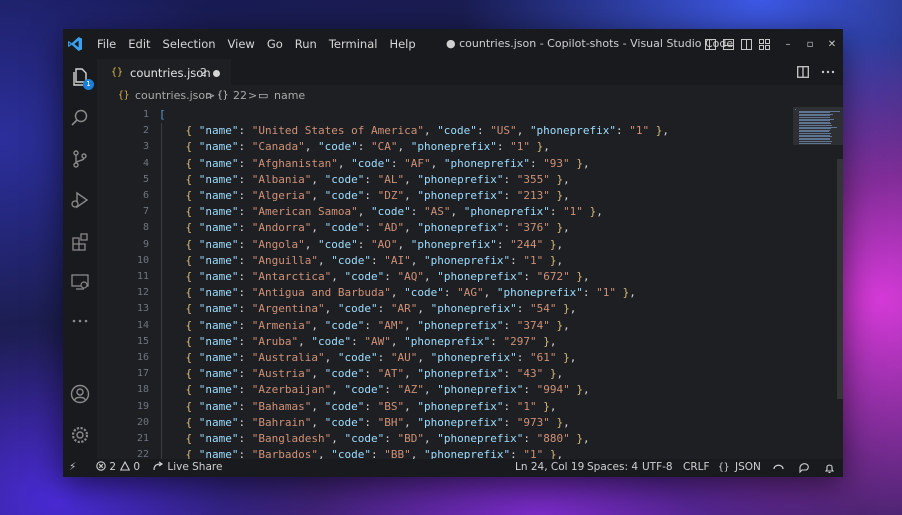 The width and height of the screenshot is (902, 515). I want to click on menu-item-terminal: Terminal, so click(353, 44).